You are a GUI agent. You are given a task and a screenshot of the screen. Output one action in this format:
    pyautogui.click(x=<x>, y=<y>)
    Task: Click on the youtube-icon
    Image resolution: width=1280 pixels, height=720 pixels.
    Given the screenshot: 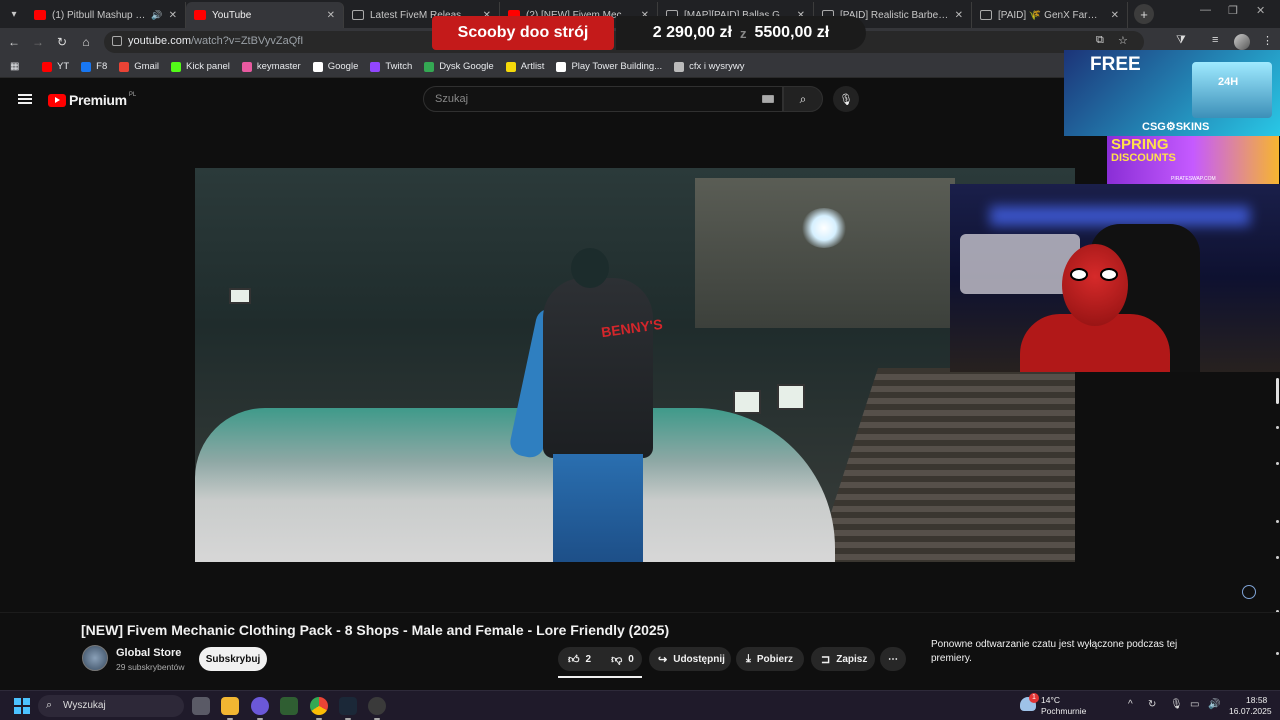 What is the action you would take?
    pyautogui.click(x=40, y=15)
    